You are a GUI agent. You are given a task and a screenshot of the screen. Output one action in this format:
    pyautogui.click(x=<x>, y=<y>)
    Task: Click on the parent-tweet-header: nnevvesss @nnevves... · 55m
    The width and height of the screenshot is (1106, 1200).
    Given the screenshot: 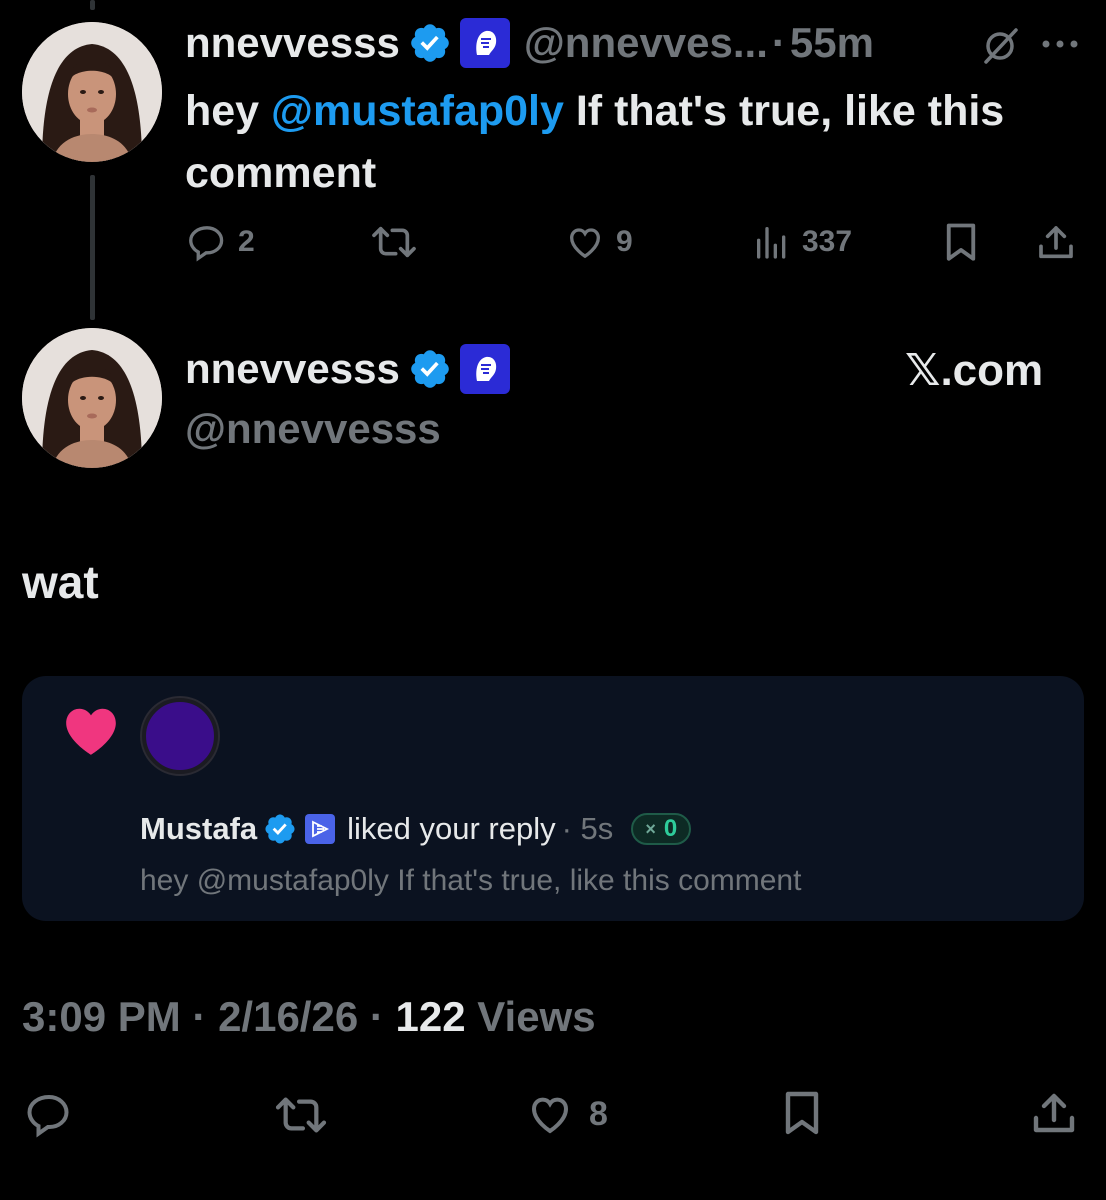 What is the action you would take?
    pyautogui.click(x=529, y=43)
    